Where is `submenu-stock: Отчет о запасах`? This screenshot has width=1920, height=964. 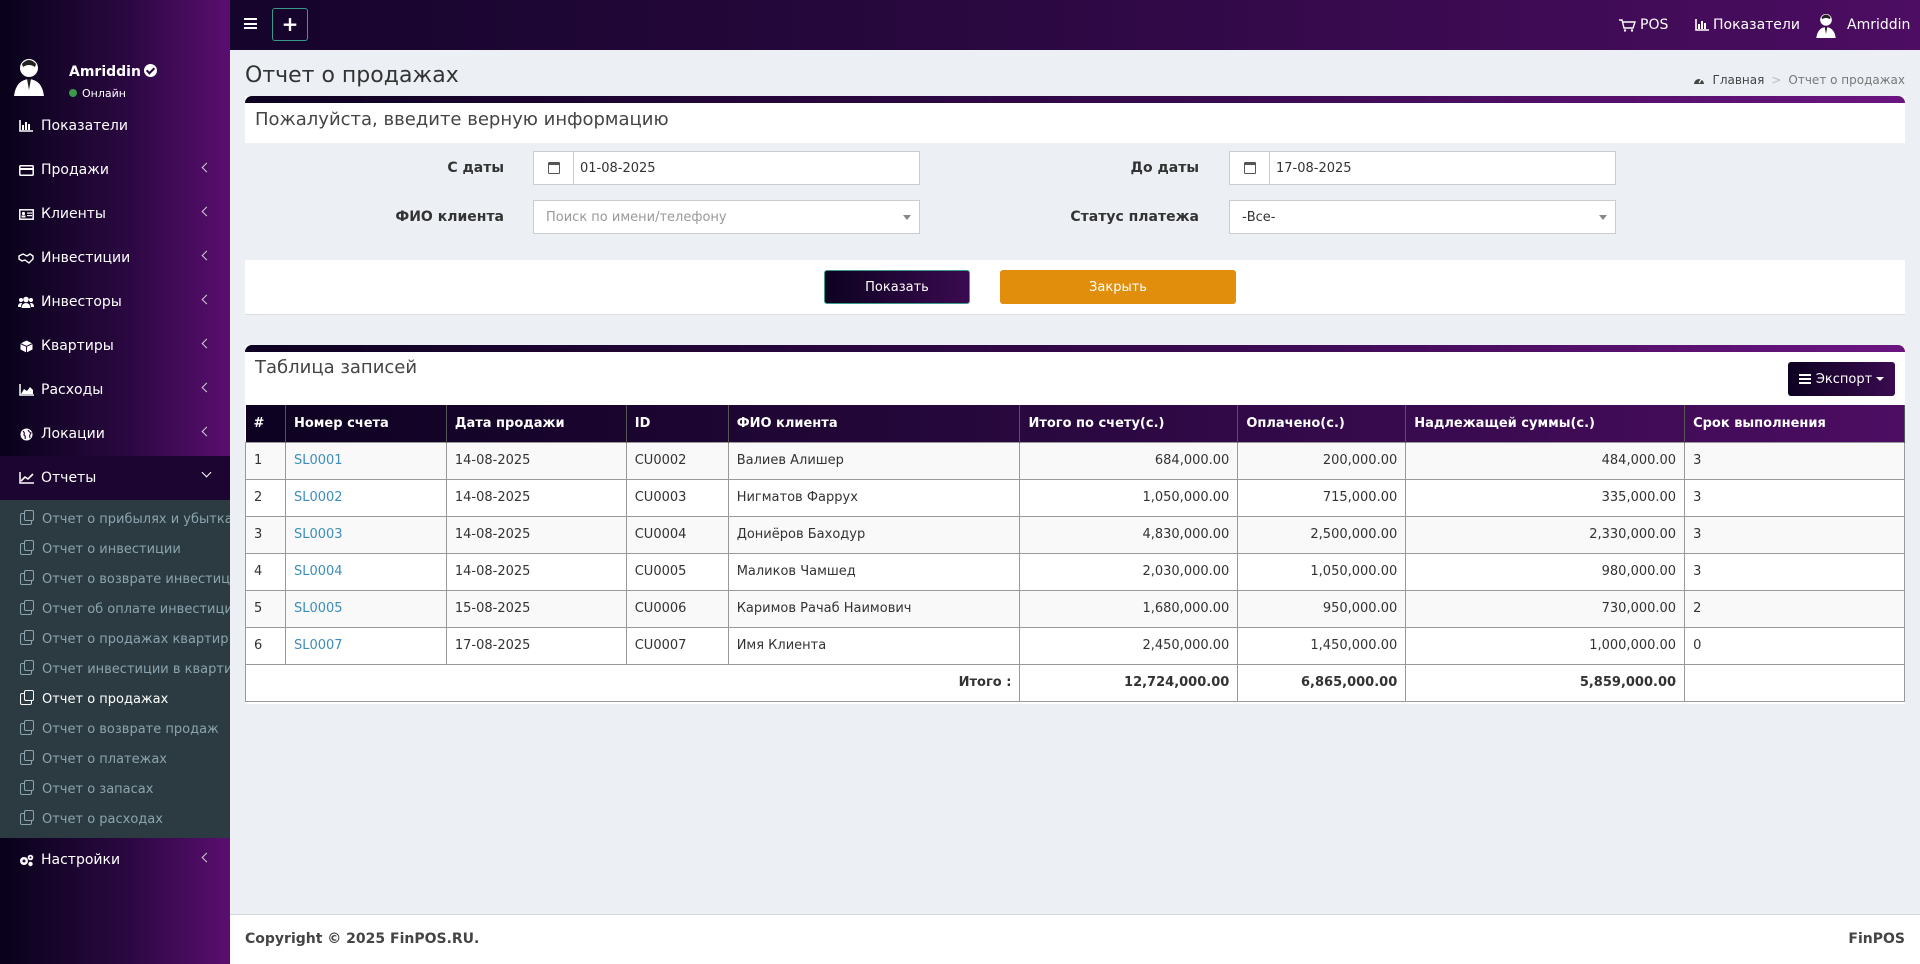 submenu-stock: Отчет о запасах is located at coordinates (115, 789).